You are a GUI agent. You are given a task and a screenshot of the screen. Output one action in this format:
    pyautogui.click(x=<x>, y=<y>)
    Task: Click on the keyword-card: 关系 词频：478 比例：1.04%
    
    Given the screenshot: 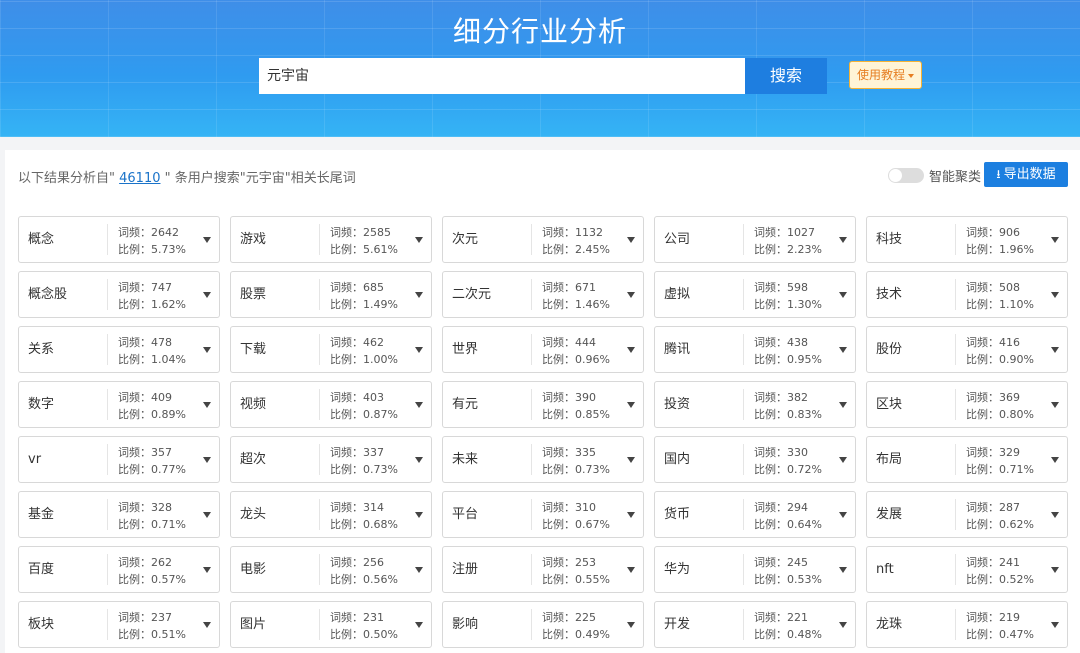 What is the action you would take?
    pyautogui.click(x=119, y=349)
    